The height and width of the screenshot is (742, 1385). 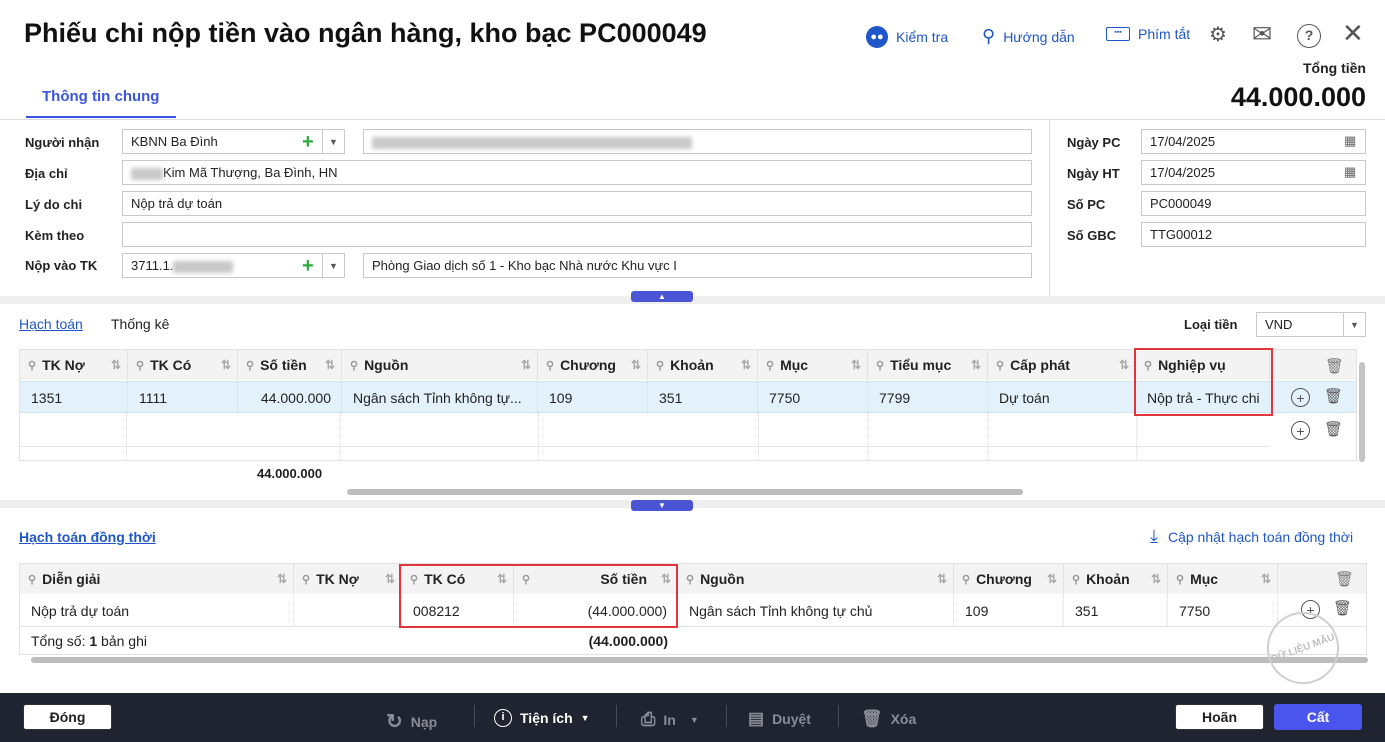 What do you see at coordinates (183, 365) in the screenshot?
I see `col-tk-co: ⚲ TK Có ⇅` at bounding box center [183, 365].